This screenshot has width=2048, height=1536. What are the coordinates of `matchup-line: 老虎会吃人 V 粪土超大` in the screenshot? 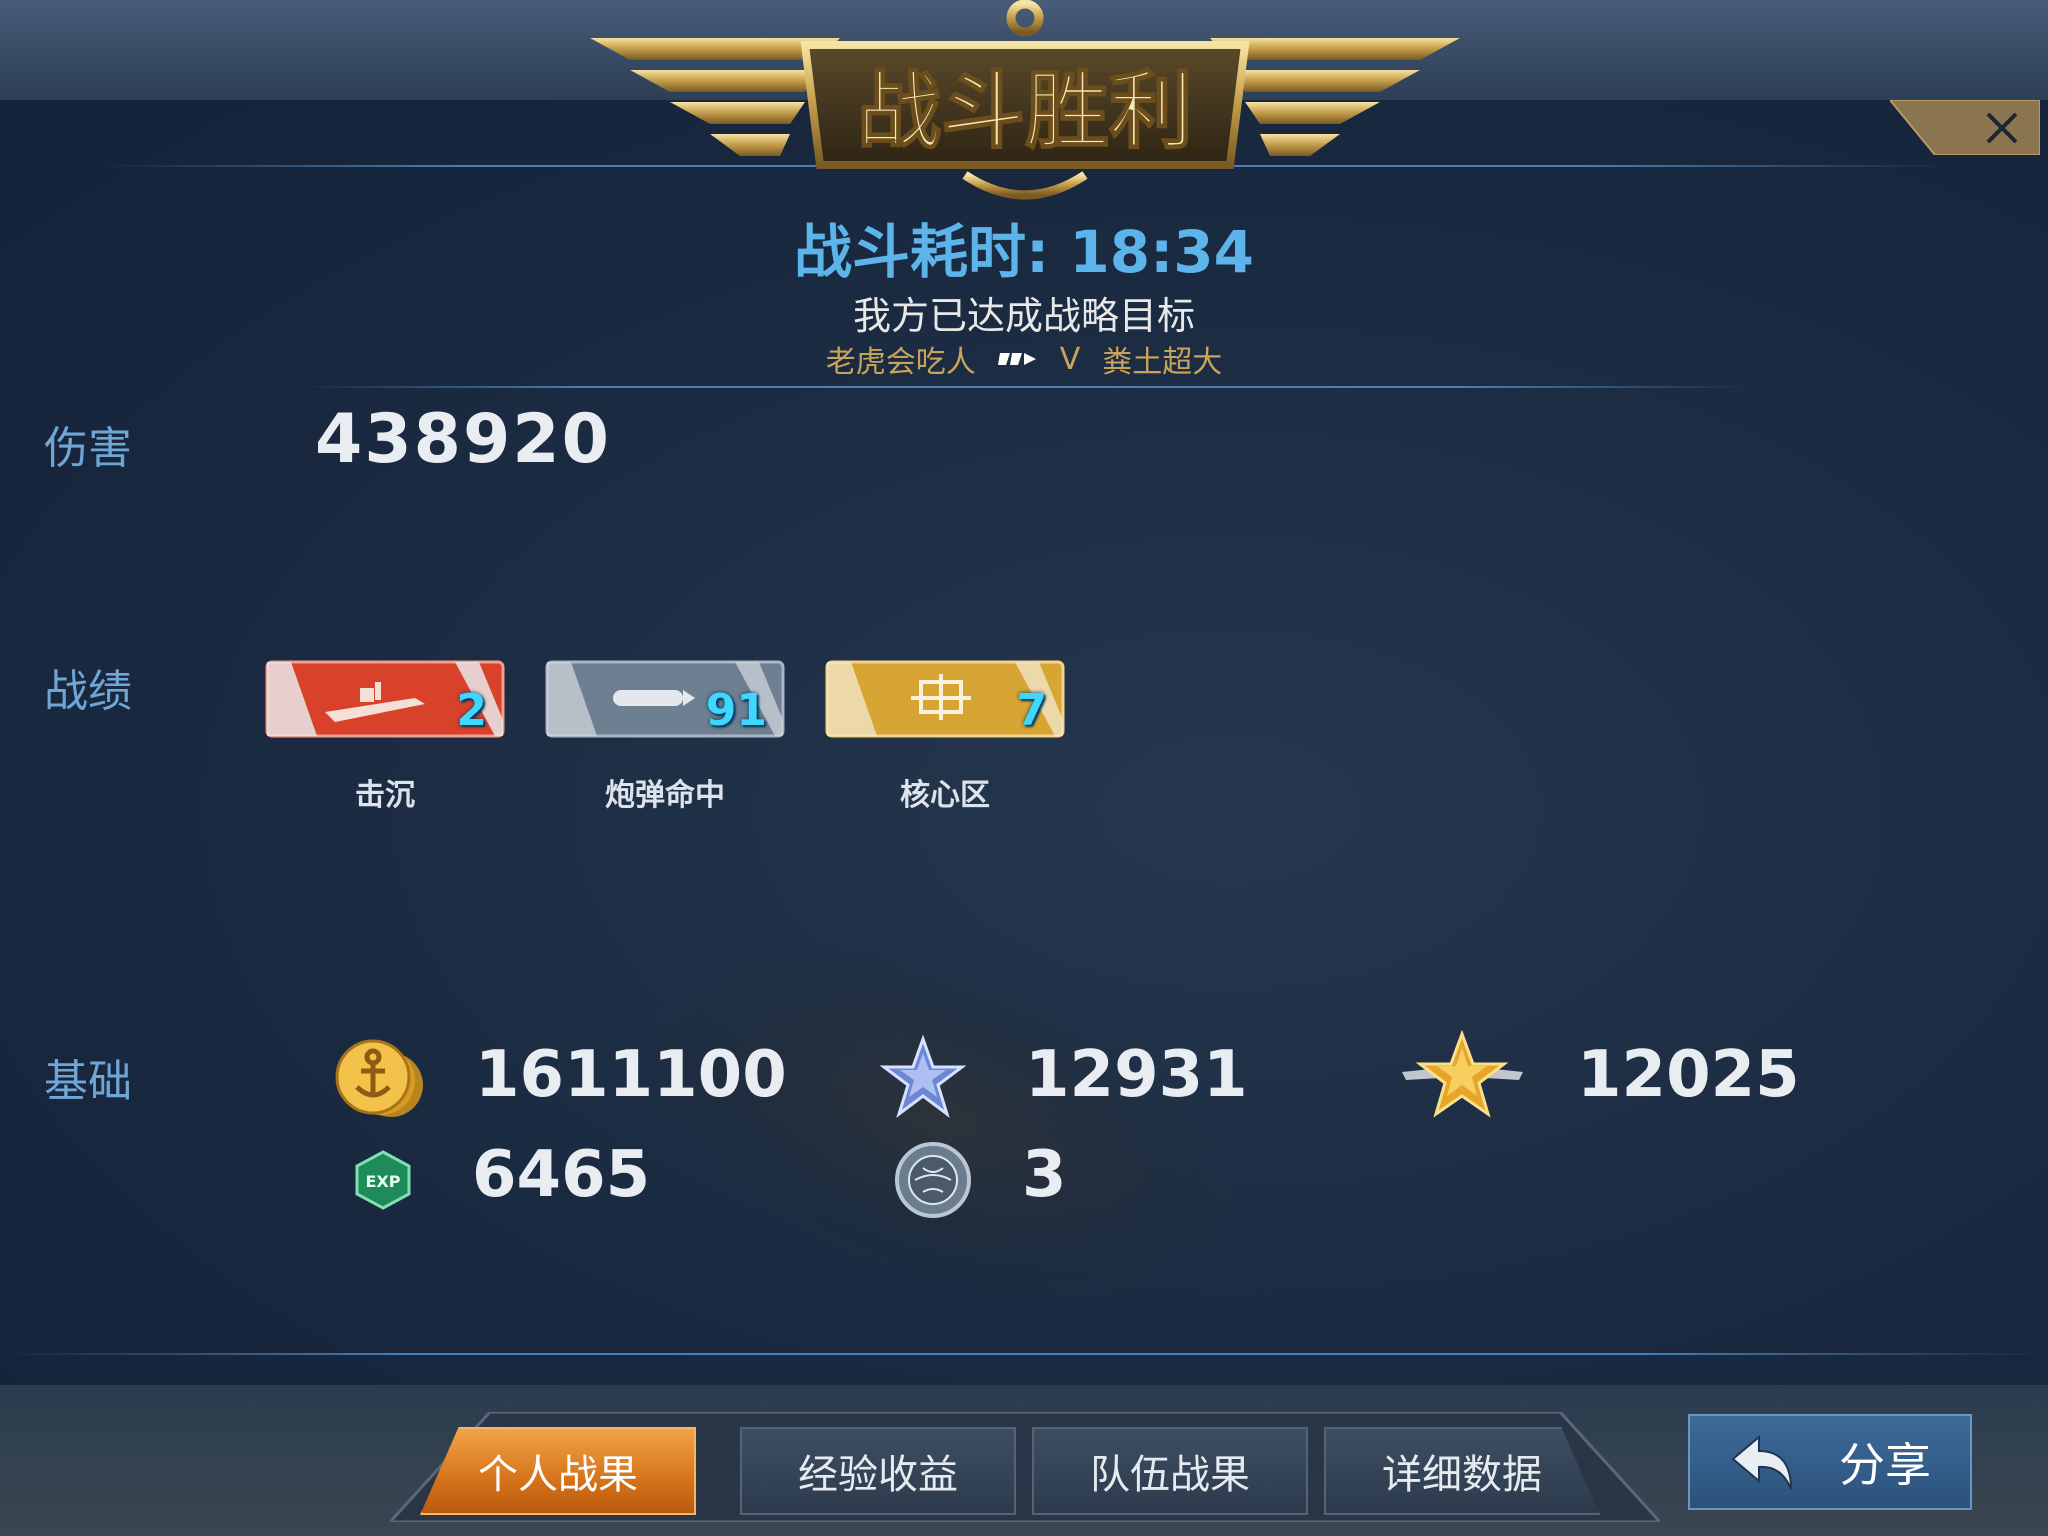 It's located at (1024, 359).